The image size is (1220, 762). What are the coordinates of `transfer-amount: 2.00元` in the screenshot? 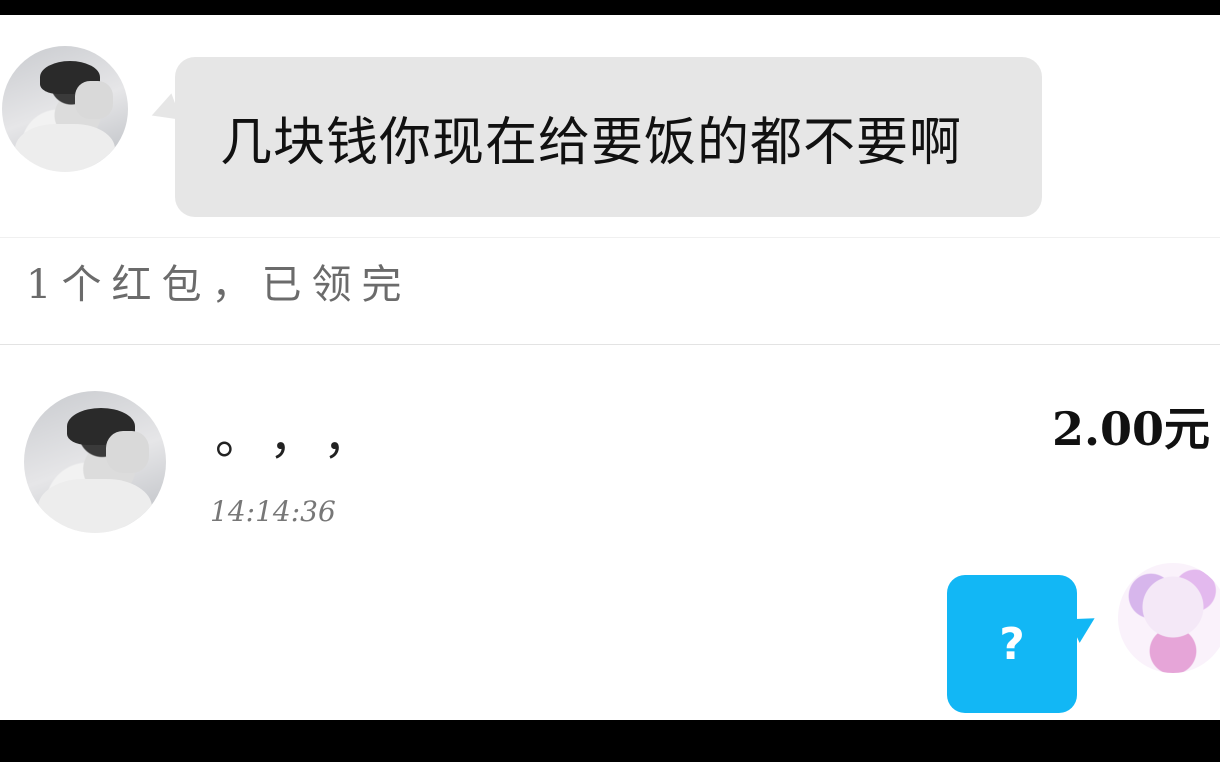 It's located at (1130, 429).